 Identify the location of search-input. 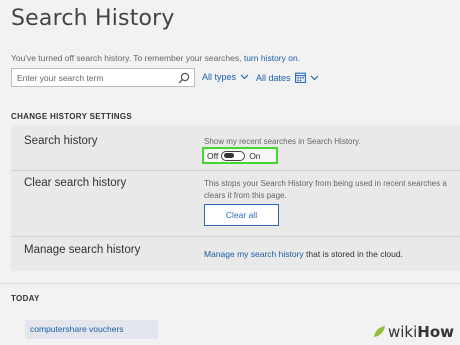
(92, 77).